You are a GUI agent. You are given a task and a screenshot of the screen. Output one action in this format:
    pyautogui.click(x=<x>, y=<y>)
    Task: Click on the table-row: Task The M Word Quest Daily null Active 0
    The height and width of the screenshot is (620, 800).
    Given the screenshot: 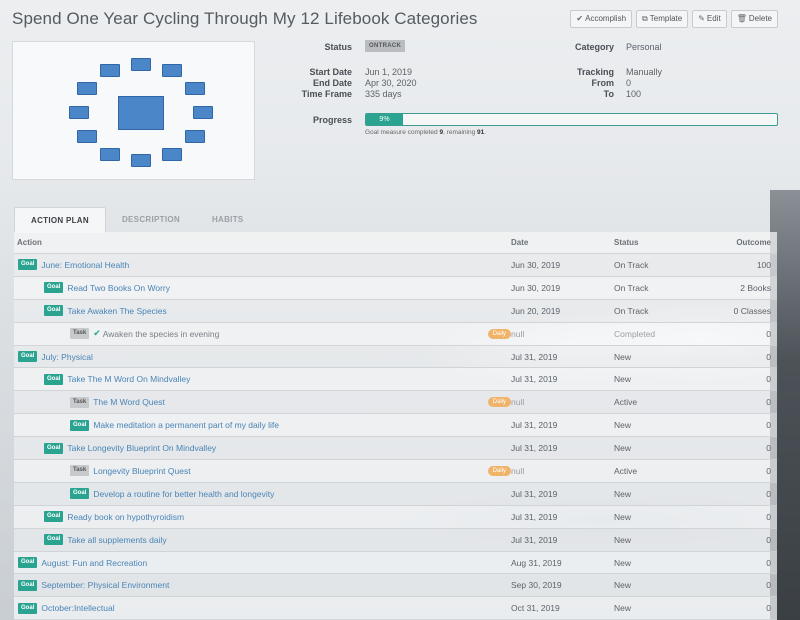 What is the action you would take?
    pyautogui.click(x=395, y=403)
    